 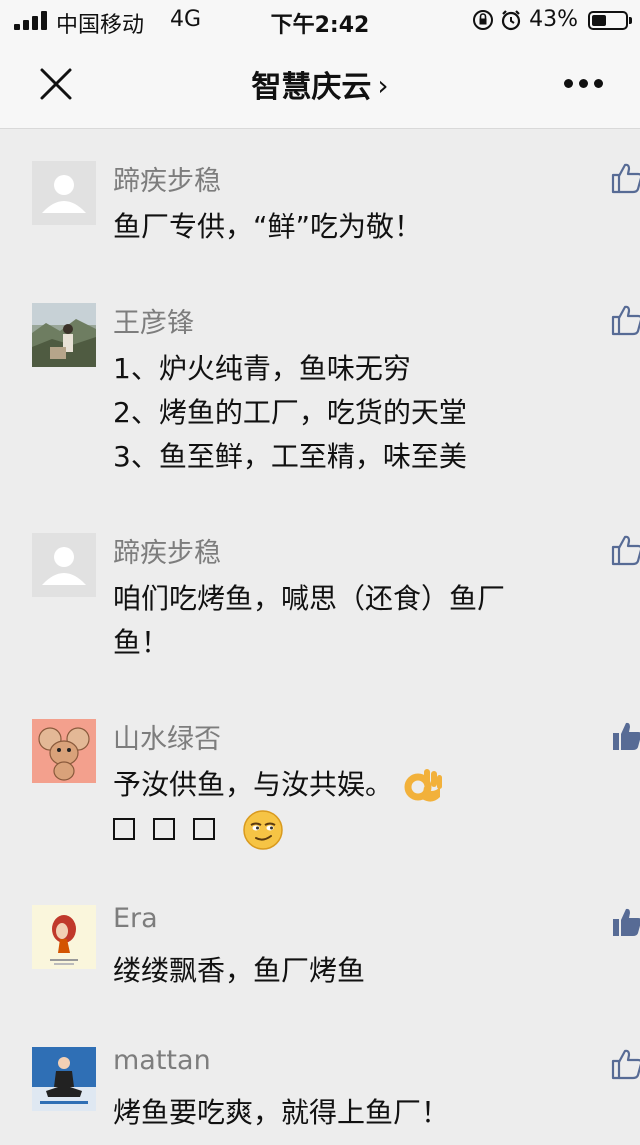 I want to click on navigation-bar: 智慧庆云 ›, so click(x=320, y=85).